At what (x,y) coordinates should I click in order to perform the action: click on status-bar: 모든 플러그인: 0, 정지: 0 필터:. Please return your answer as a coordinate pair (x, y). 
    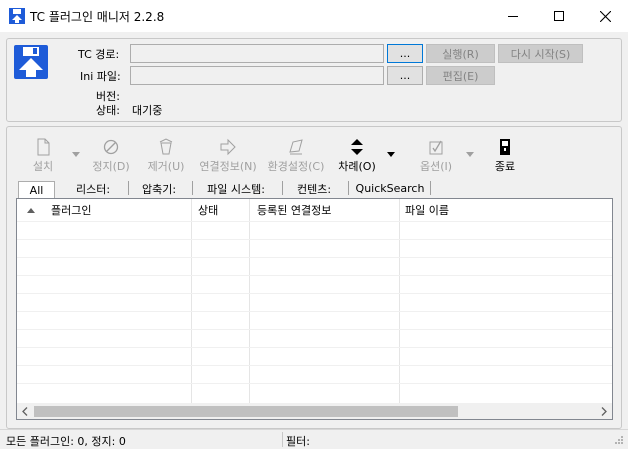
    Looking at the image, I should click on (314, 438).